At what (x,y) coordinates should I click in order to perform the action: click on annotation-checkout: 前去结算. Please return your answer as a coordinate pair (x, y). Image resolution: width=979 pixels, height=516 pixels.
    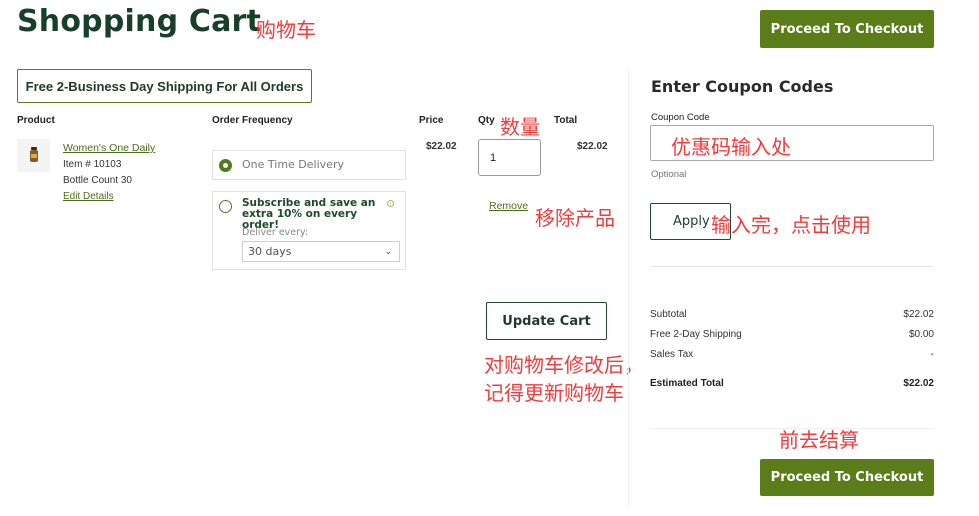
    Looking at the image, I should click on (819, 440).